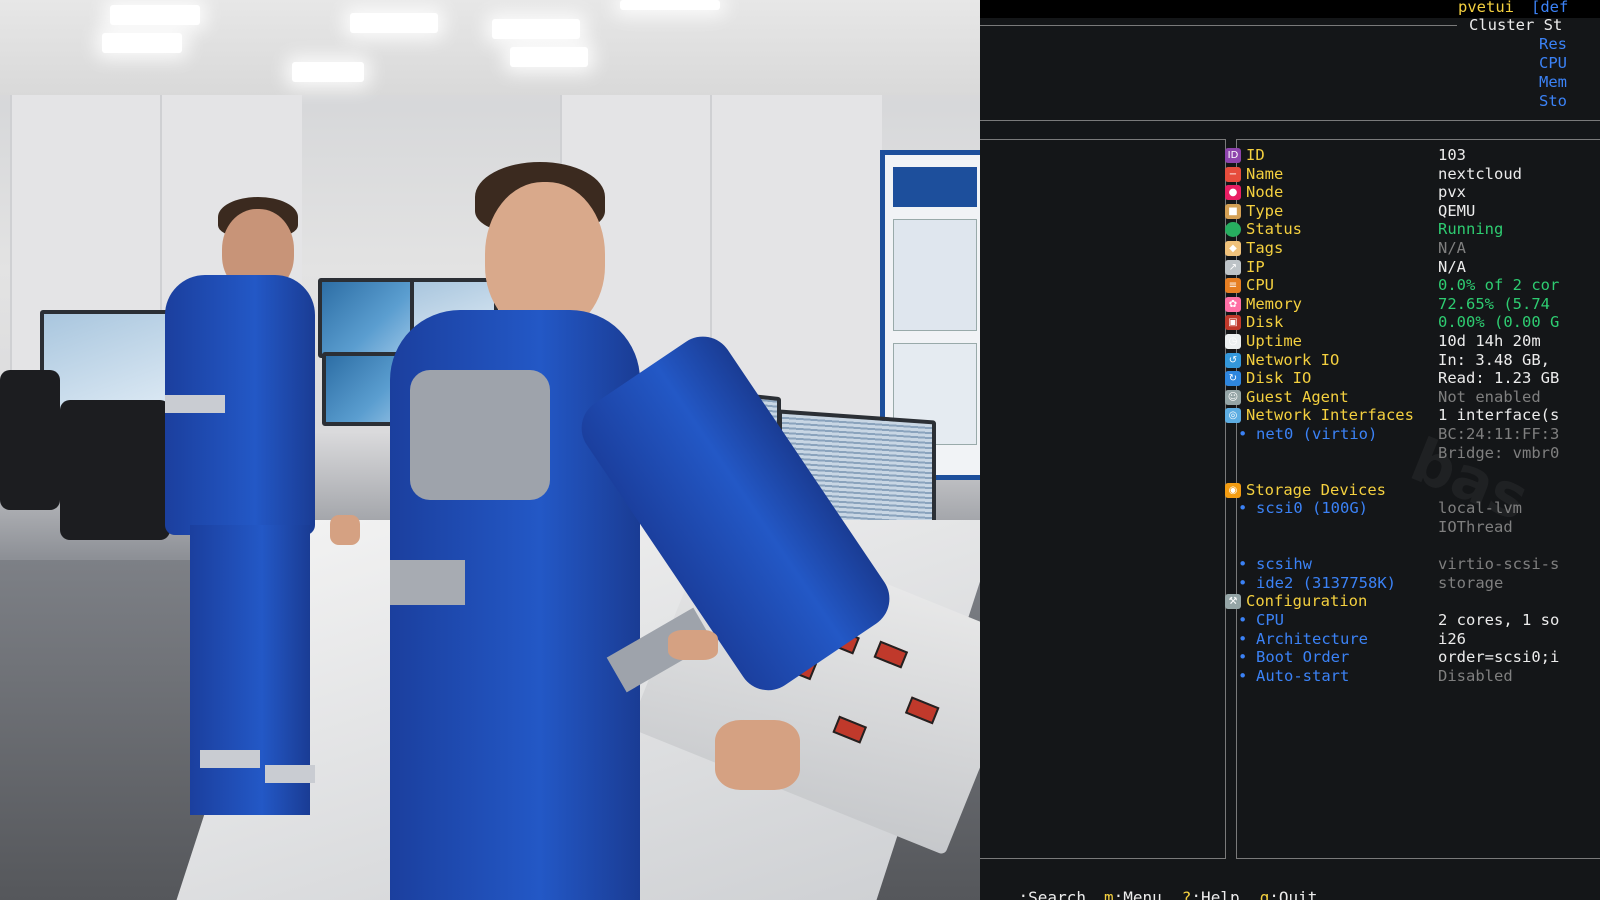 The width and height of the screenshot is (1600, 900). Describe the element at coordinates (1233, 602) in the screenshot. I see `hammer-icon: ⚒` at that location.